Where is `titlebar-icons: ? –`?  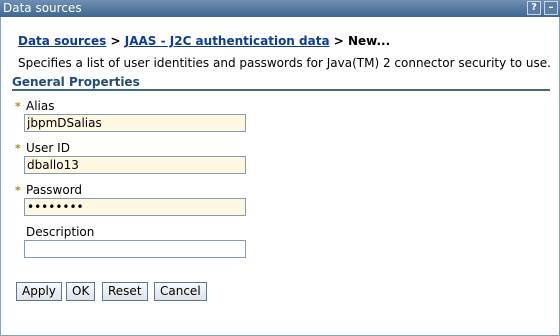 titlebar-icons: ? – is located at coordinates (542, 8).